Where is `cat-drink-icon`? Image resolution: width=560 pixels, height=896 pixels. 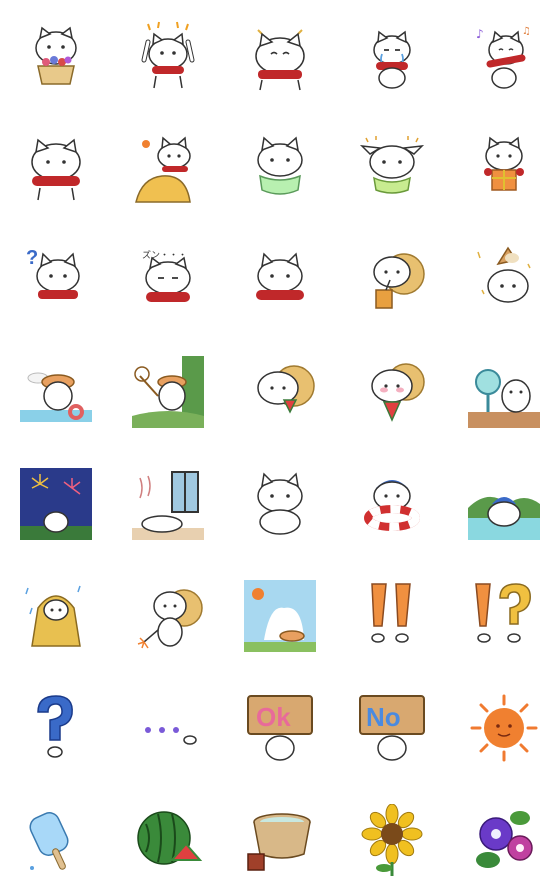 cat-drink-icon is located at coordinates (399, 281).